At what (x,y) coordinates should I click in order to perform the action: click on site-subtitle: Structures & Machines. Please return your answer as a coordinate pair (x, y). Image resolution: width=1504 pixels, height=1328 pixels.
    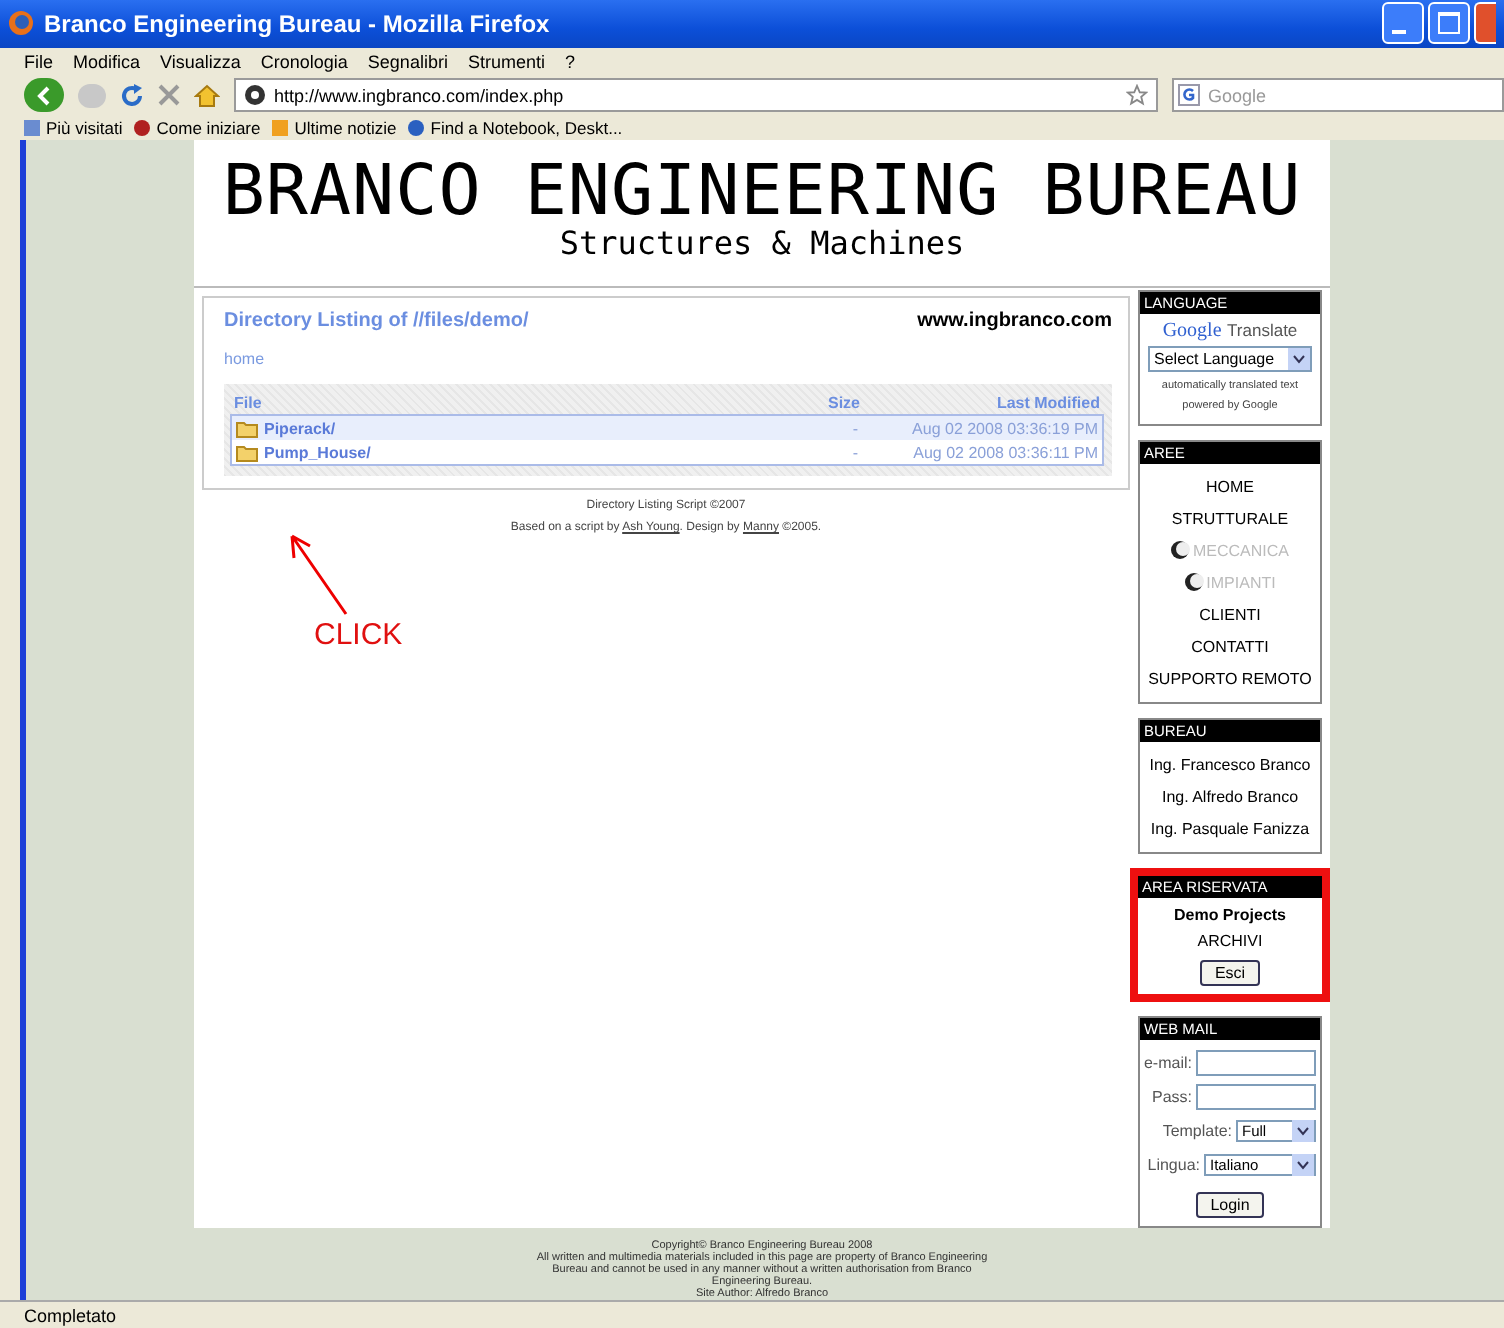
    Looking at the image, I should click on (762, 243).